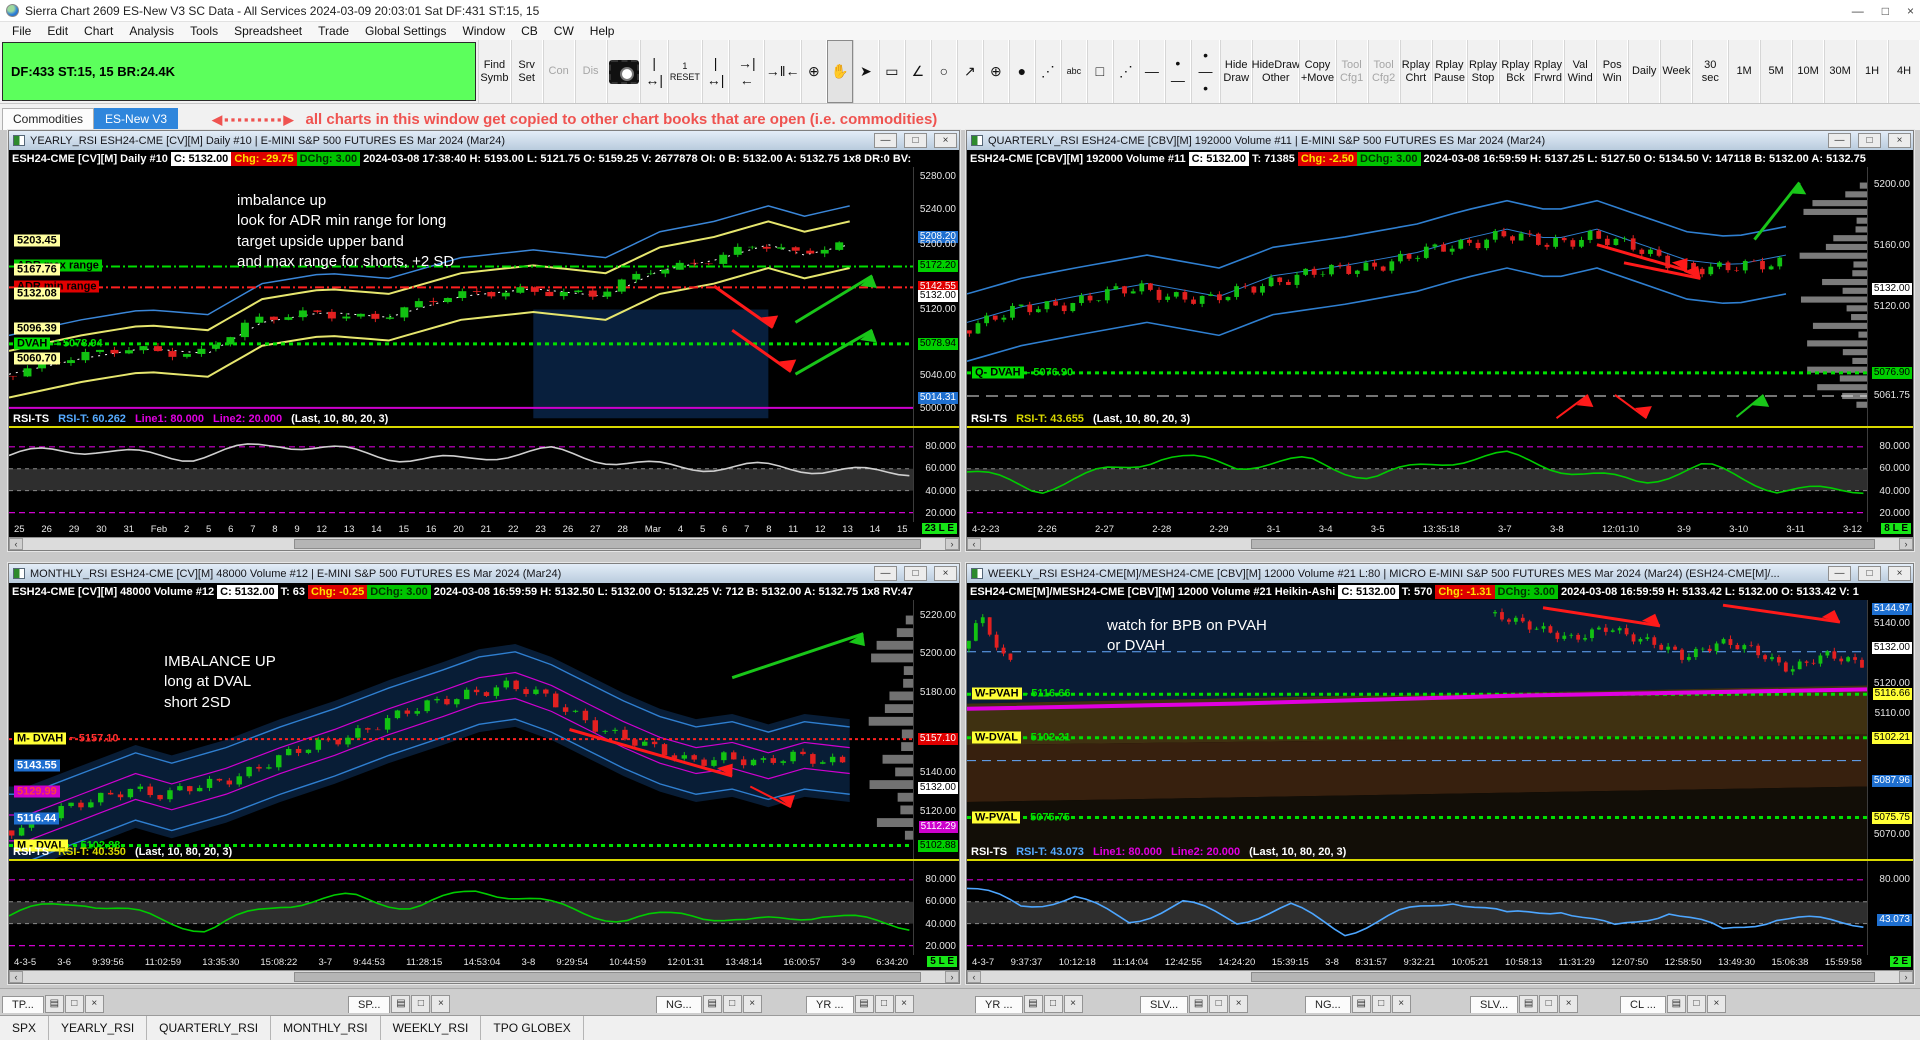  What do you see at coordinates (1021, 71) in the screenshot?
I see `balloon-tool-icon: ●` at bounding box center [1021, 71].